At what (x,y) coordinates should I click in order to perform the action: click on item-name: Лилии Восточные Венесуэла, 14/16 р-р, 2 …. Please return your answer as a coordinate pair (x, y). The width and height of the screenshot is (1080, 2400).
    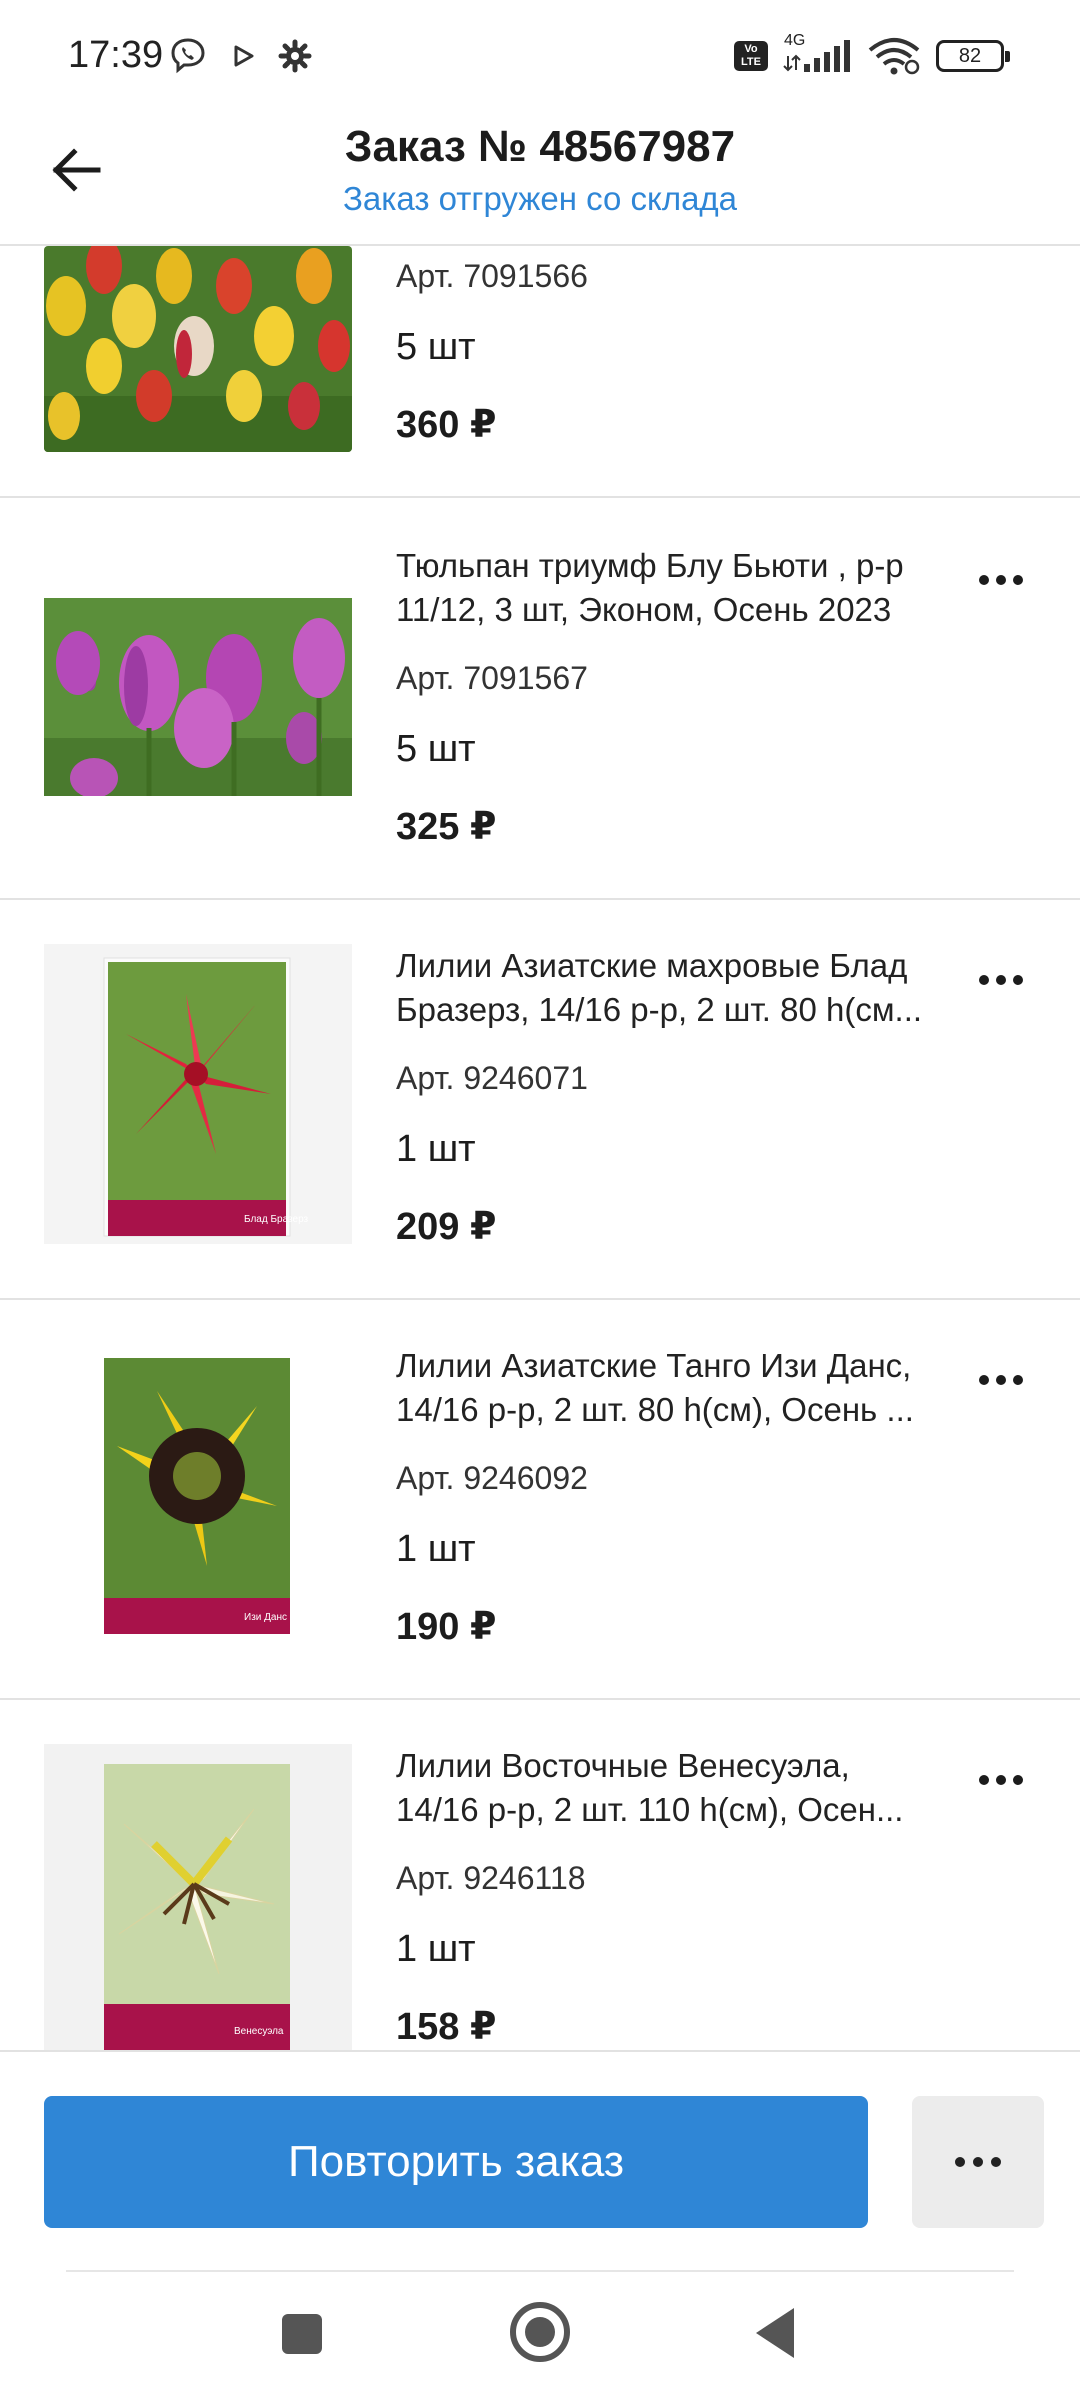
    Looking at the image, I should click on (676, 1788).